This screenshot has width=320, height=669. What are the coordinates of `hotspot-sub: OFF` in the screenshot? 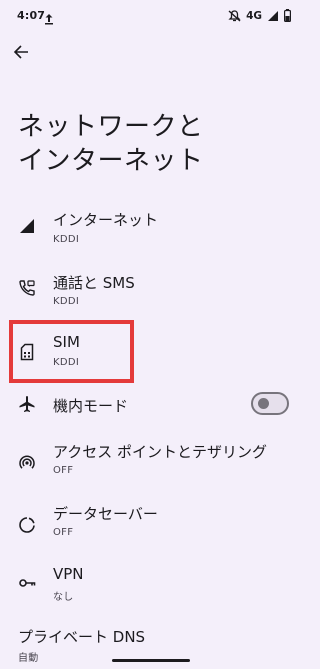 It's located at (63, 470).